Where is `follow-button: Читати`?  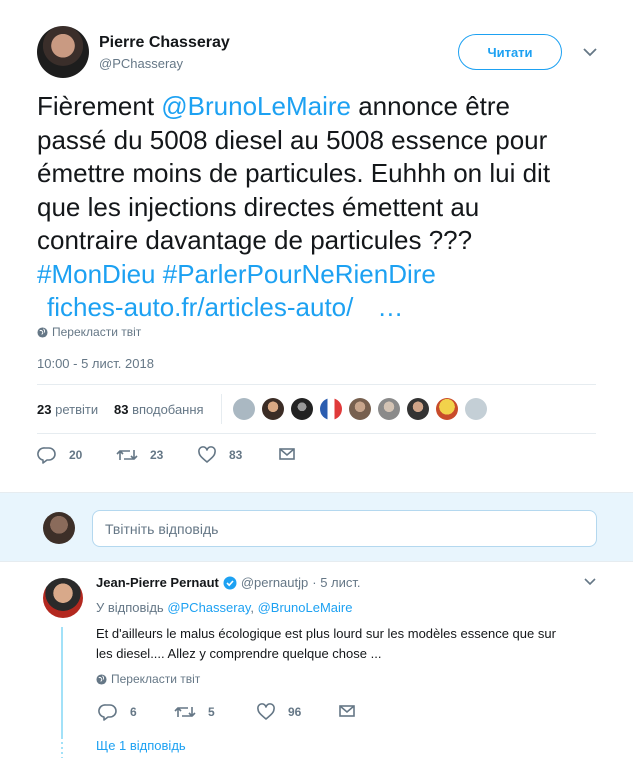
follow-button: Читати is located at coordinates (510, 52).